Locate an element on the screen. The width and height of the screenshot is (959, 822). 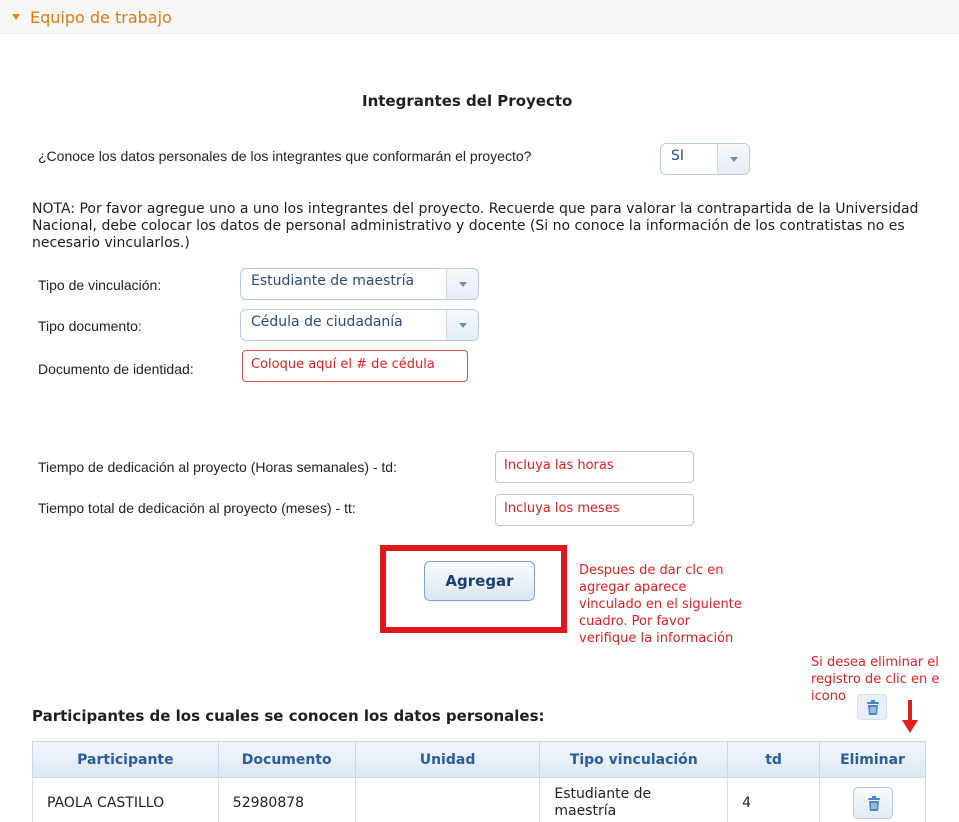
tipo-documento-select: Cédula de ciudadanía is located at coordinates (359, 325).